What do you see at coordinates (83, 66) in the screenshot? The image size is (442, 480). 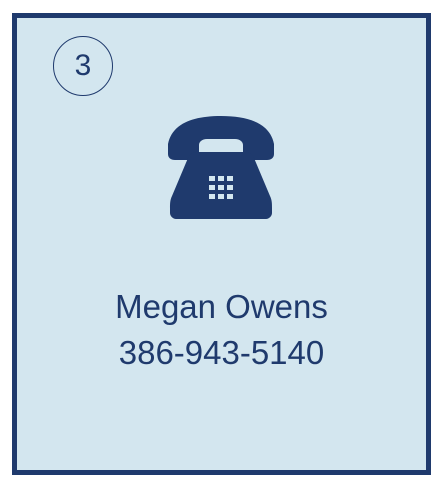 I see `step-number-badge: 3` at bounding box center [83, 66].